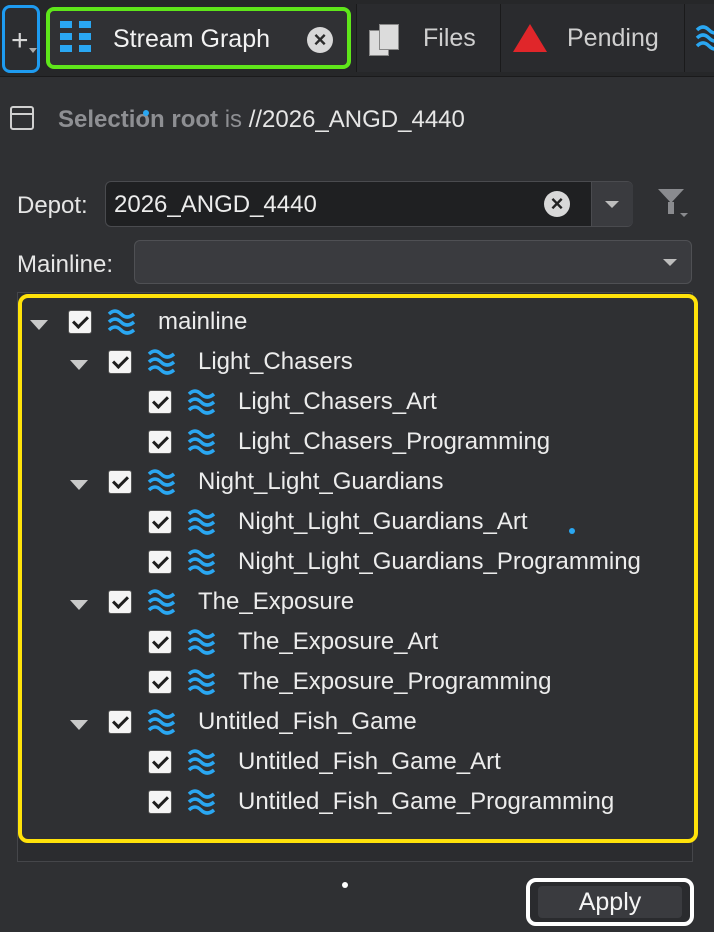 This screenshot has height=932, width=714. What do you see at coordinates (321, 481) in the screenshot?
I see `stream-name: Night_Light_Guardians` at bounding box center [321, 481].